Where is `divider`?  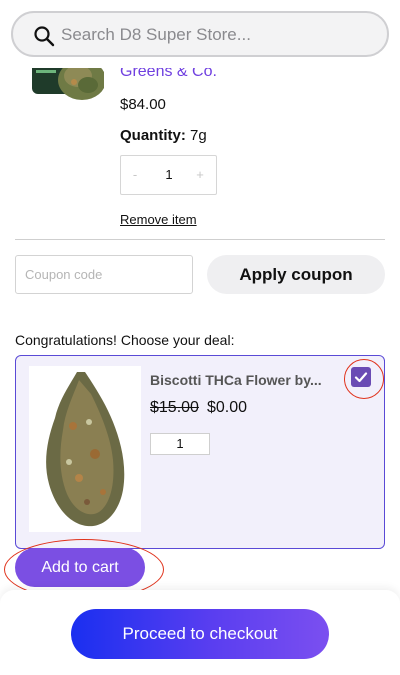 divider is located at coordinates (200, 239).